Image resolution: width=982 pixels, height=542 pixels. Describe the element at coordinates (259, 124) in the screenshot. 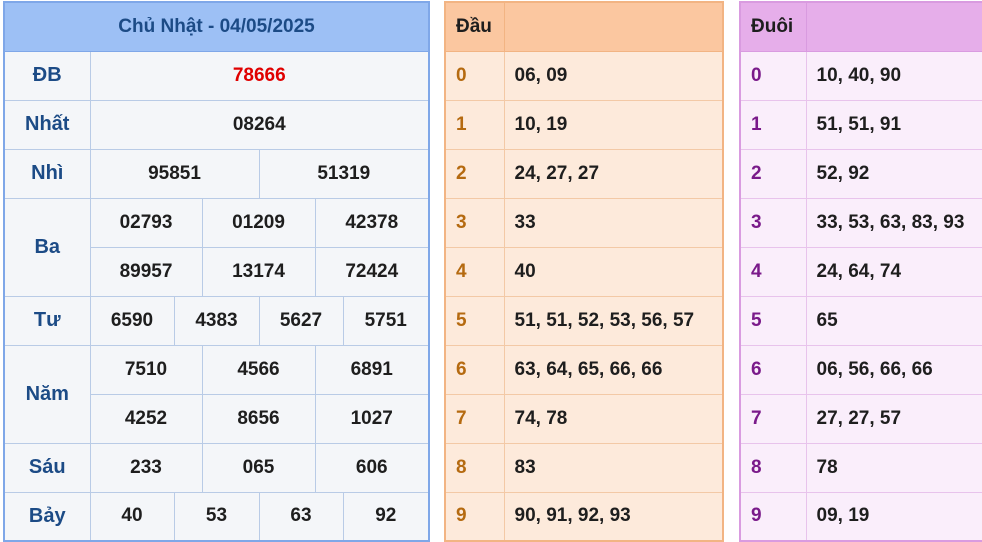

I see `prize-value-nhat: 08264` at that location.